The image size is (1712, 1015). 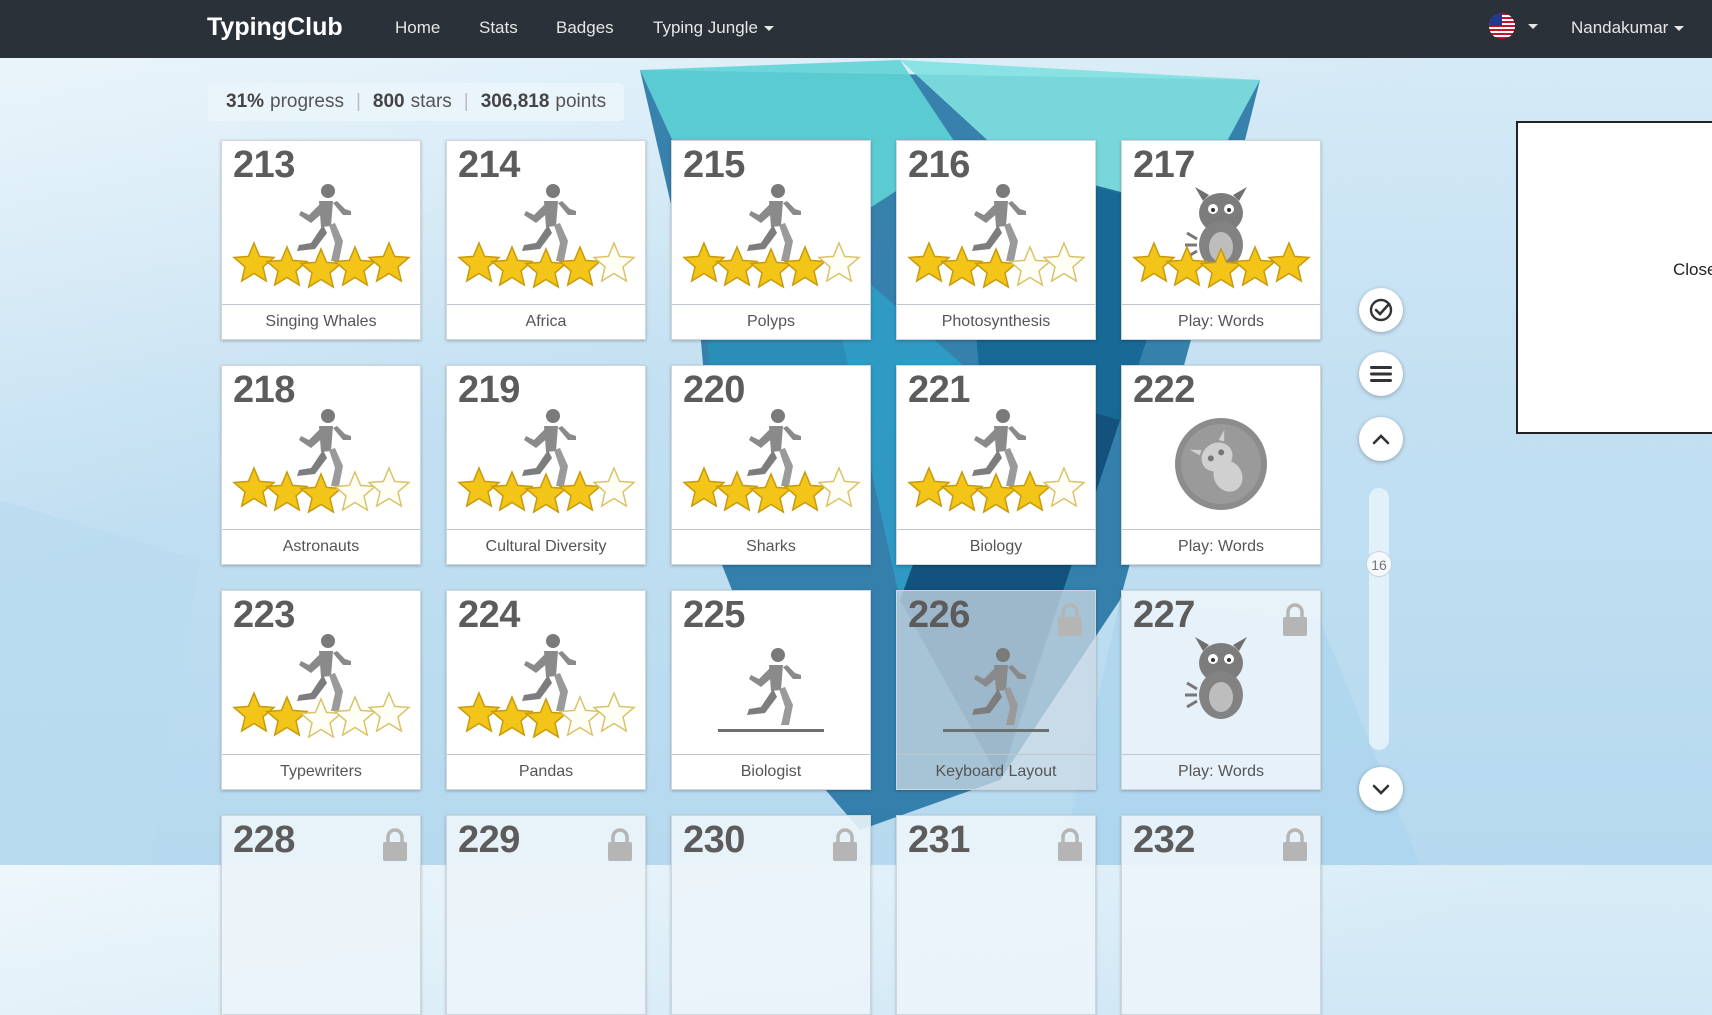 What do you see at coordinates (321, 915) in the screenshot?
I see `lesson-card-228: 228` at bounding box center [321, 915].